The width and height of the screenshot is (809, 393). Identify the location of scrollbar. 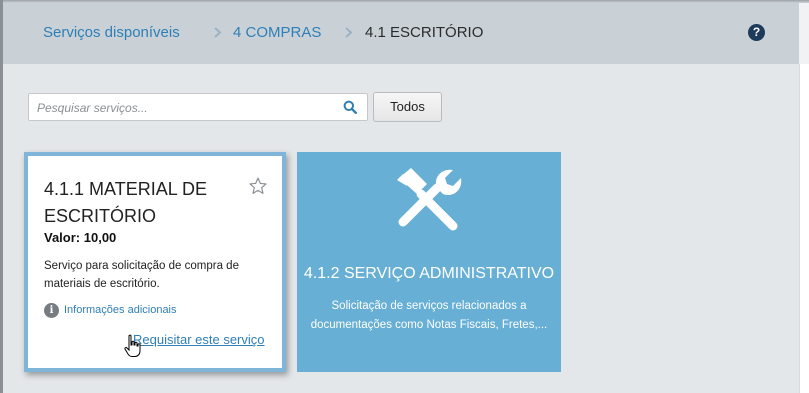
(804, 228).